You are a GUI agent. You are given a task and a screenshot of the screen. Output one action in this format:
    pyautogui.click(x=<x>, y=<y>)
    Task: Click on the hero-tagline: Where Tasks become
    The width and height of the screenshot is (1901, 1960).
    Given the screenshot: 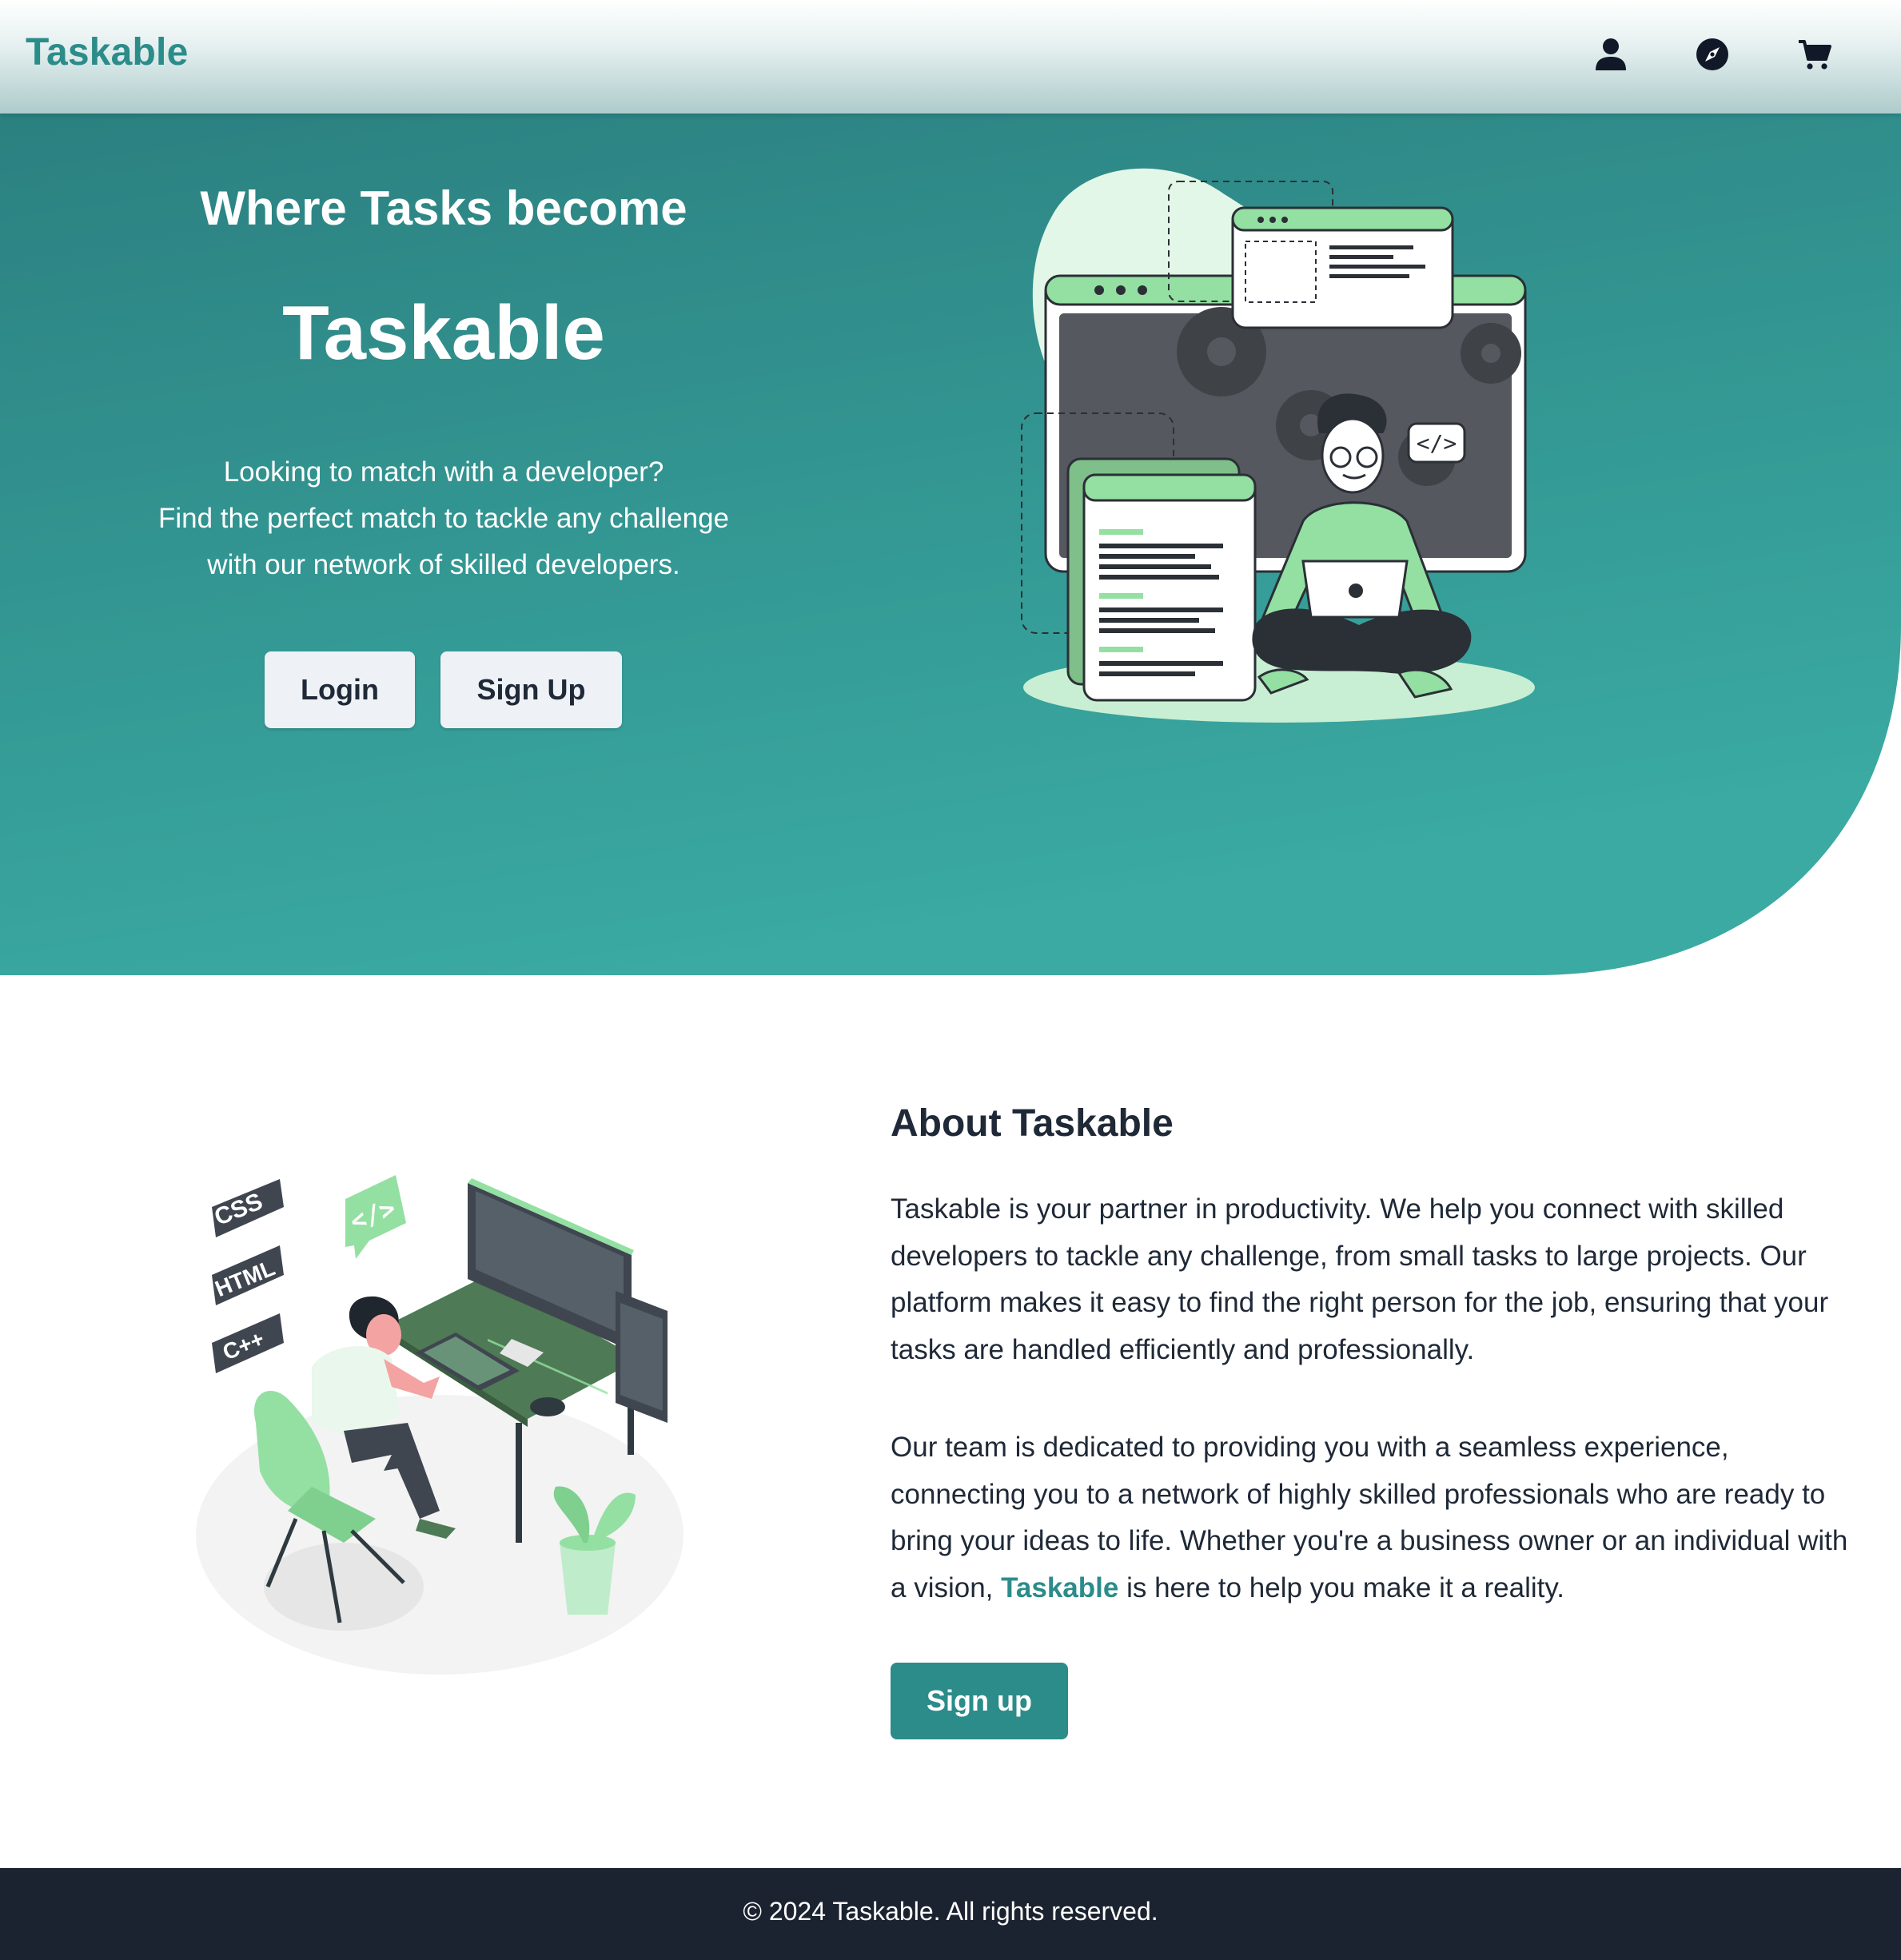 What is the action you would take?
    pyautogui.click(x=443, y=208)
    